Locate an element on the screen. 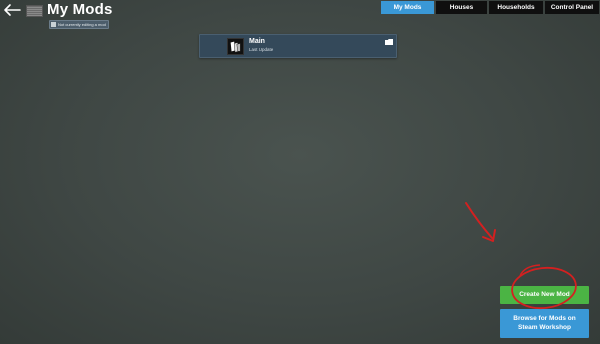  tab-my-mods: My Mods is located at coordinates (407, 7).